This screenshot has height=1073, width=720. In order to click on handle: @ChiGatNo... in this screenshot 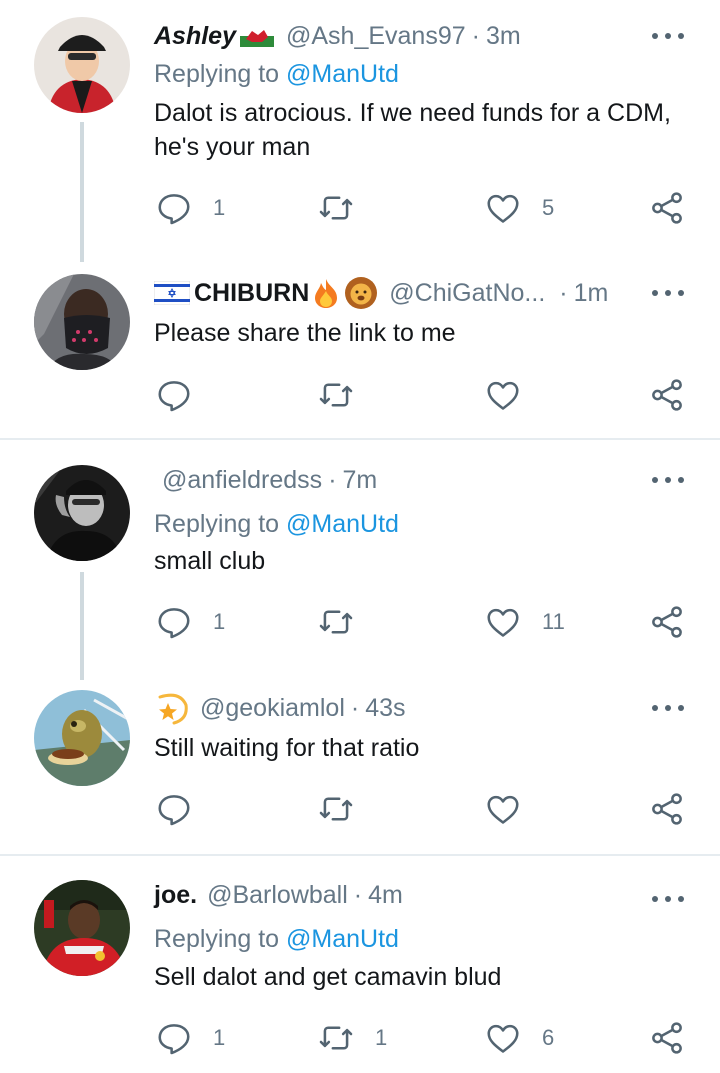, I will do `click(467, 293)`.